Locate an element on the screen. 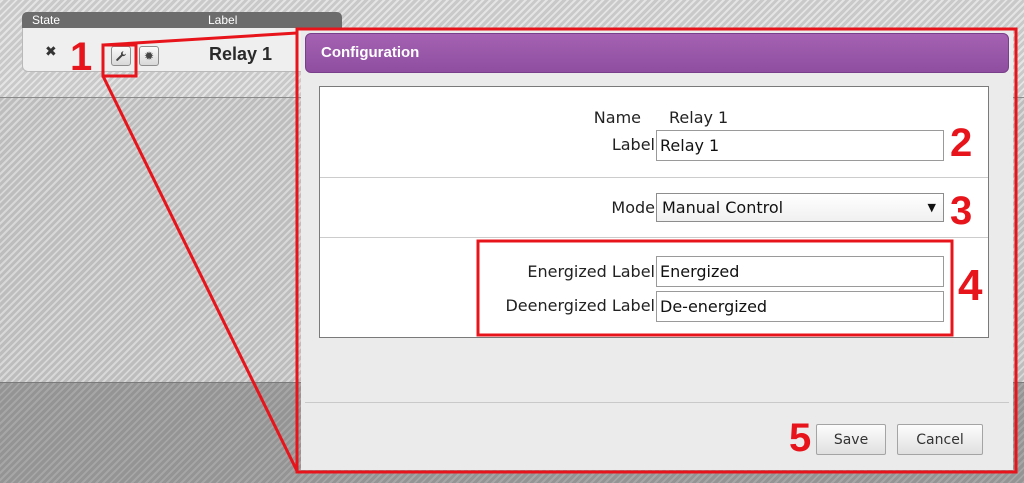 Image resolution: width=1024 pixels, height=483 pixels. deenergized-label-label: Deenergized Label is located at coordinates (580, 305).